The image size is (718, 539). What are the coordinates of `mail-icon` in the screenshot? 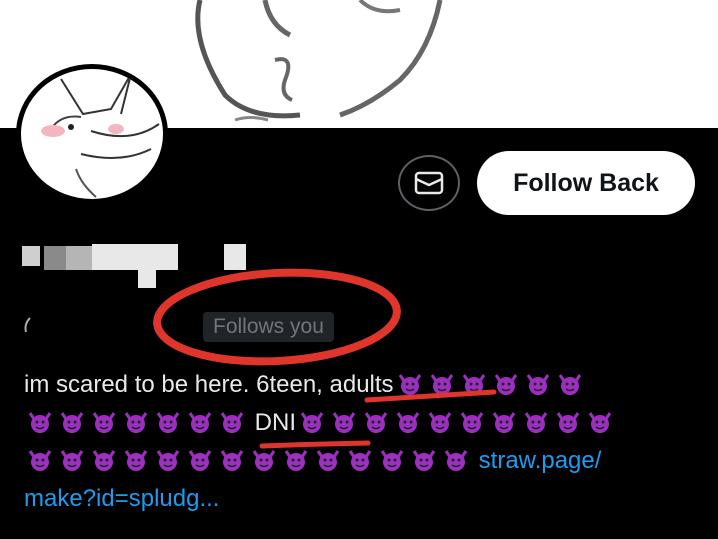 It's located at (429, 183).